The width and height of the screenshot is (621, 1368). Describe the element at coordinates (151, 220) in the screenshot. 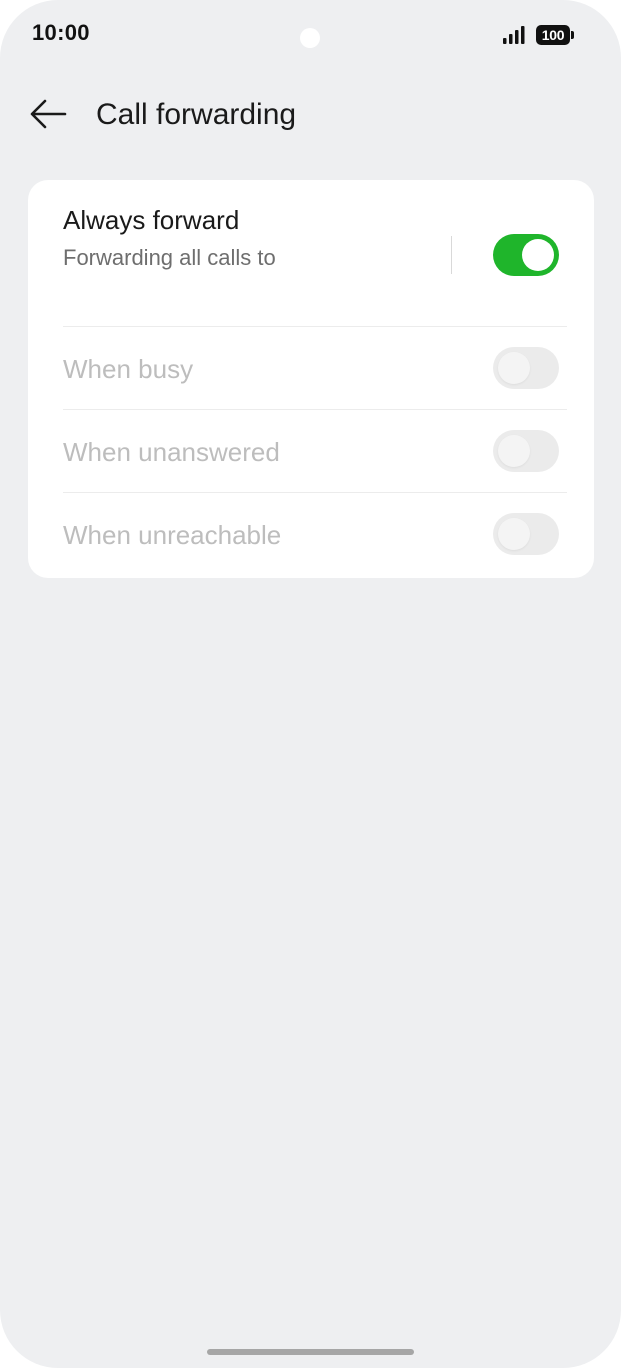

I see `always-forward-title: Always forward` at that location.